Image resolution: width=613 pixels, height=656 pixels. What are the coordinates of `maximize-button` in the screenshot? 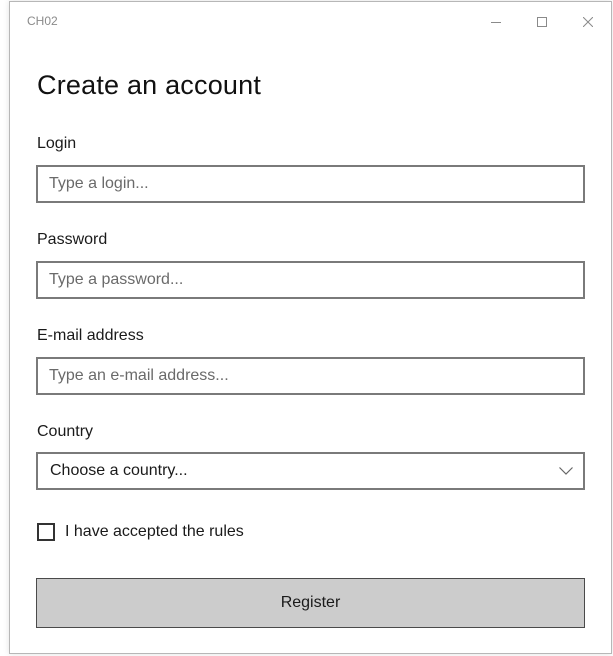 It's located at (542, 22).